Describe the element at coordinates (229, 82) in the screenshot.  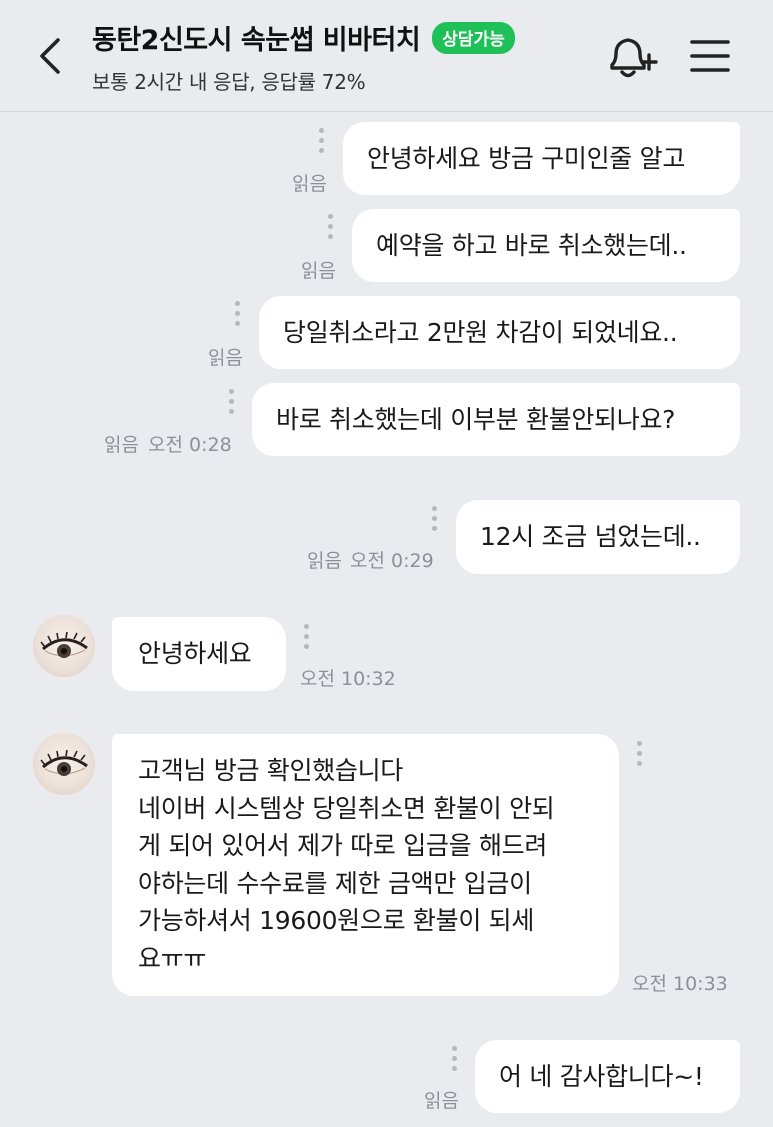
I see `response-info: 보통 2시간 내 응답, 응답률 72%` at that location.